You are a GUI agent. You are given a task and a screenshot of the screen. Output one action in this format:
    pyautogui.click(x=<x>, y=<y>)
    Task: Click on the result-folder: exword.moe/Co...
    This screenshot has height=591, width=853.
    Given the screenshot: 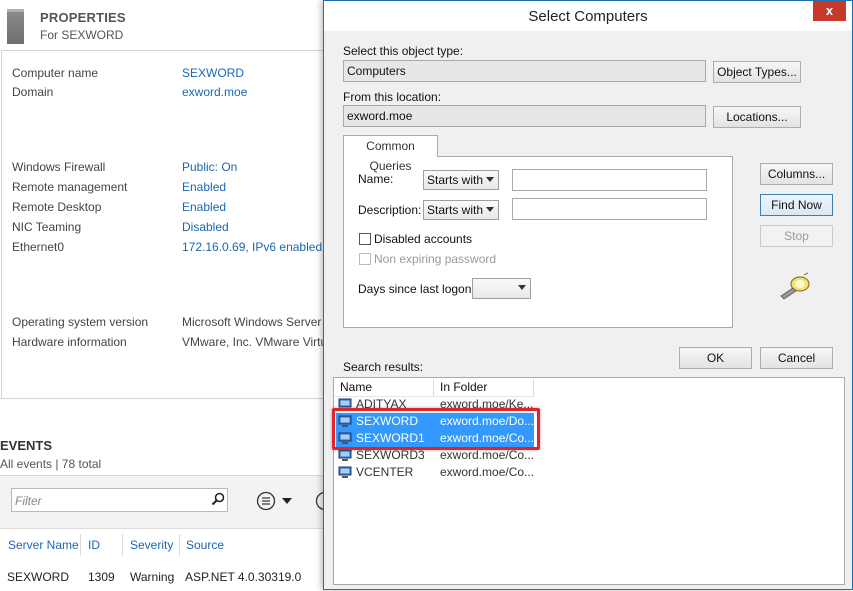 What is the action you would take?
    pyautogui.click(x=487, y=472)
    